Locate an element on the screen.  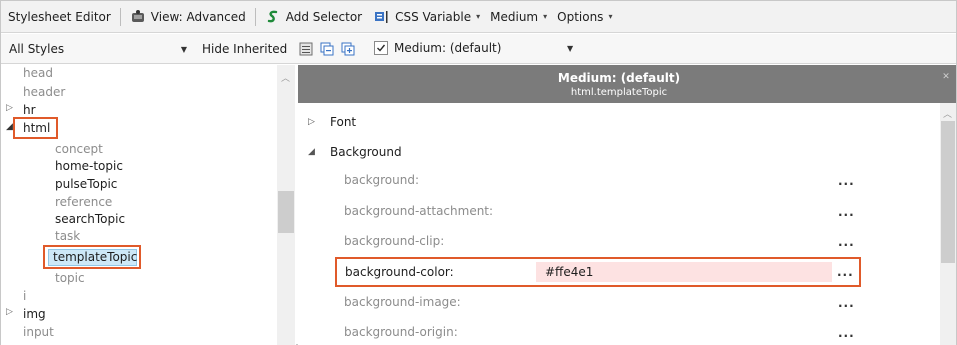
add-selector-label: Add Selector is located at coordinates (324, 16).